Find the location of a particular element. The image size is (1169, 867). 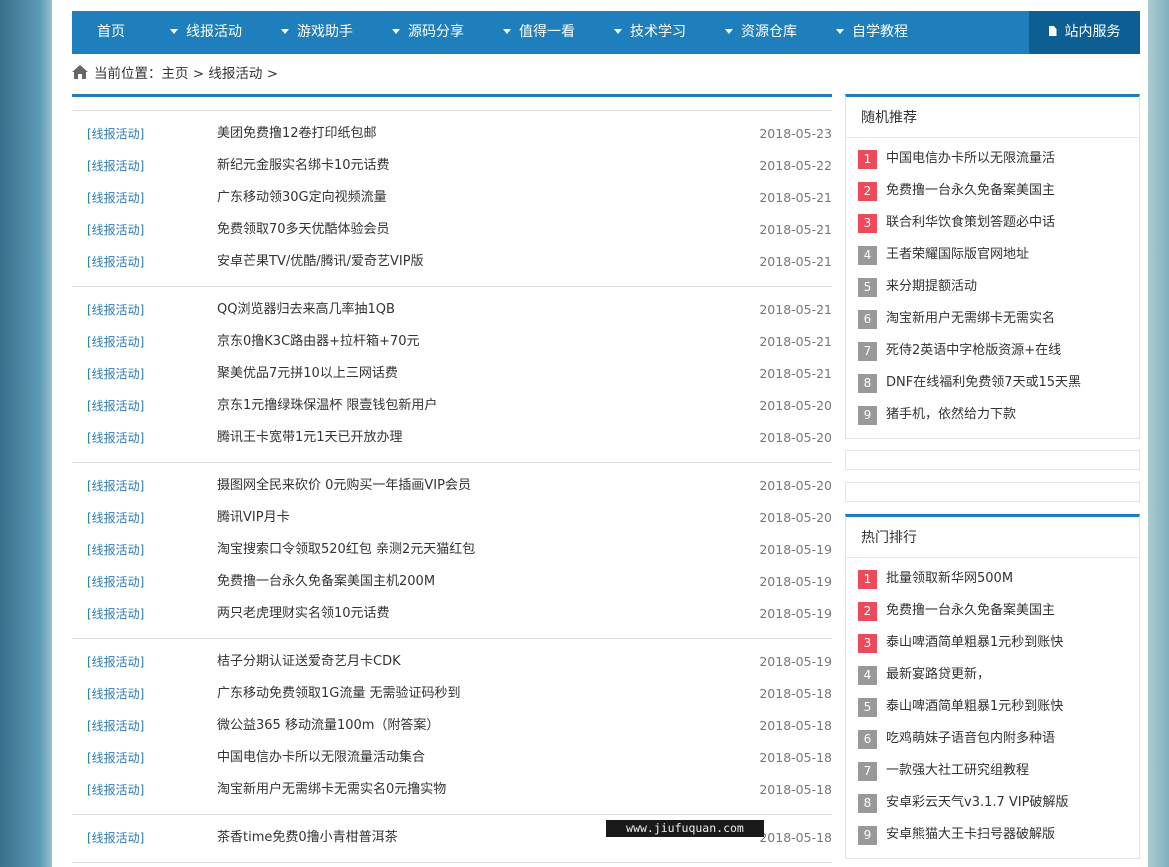

random-item: 3 联合利华饮食策划答题必中话 is located at coordinates (992, 223).